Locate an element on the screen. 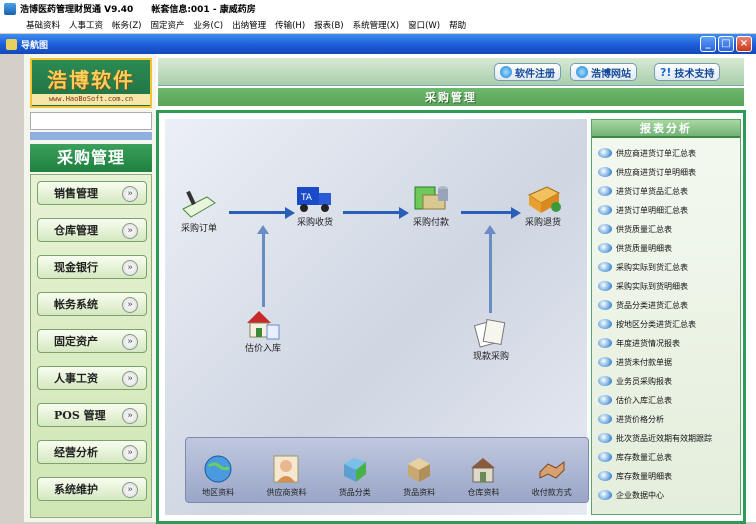  window-controls: _ □ × is located at coordinates (726, 44).